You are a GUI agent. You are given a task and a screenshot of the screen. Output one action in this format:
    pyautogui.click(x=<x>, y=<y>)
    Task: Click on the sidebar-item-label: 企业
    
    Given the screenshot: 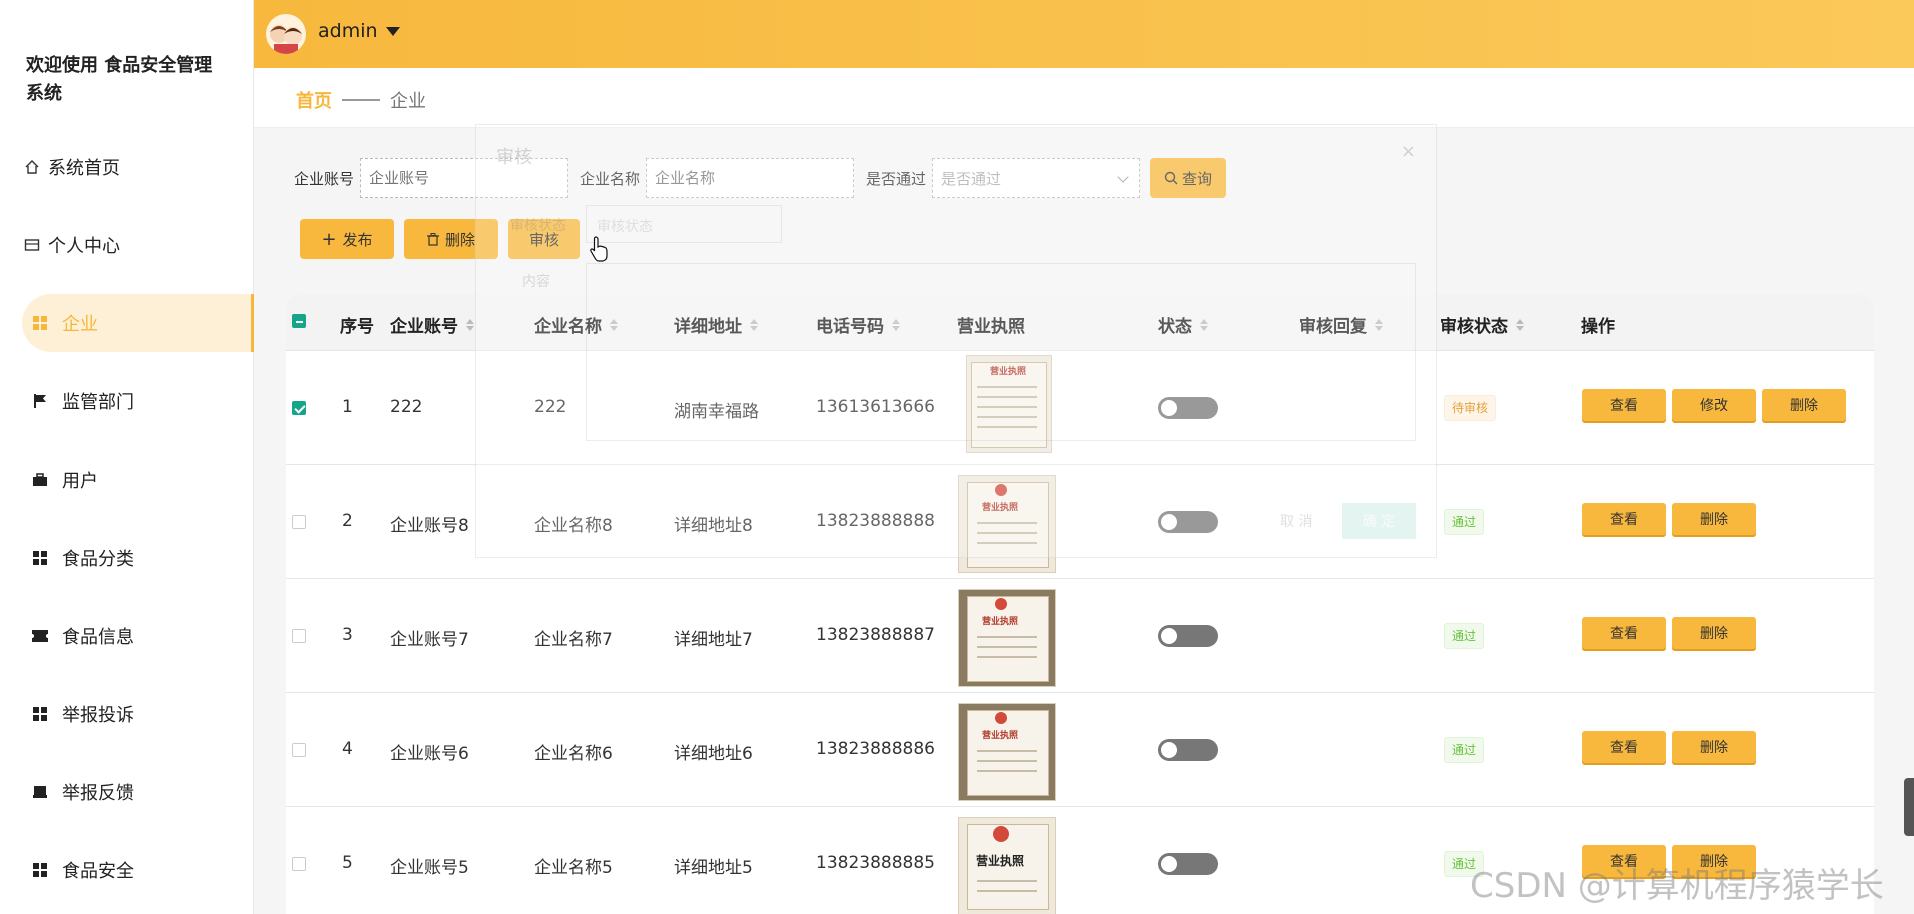 What is the action you would take?
    pyautogui.click(x=80, y=324)
    